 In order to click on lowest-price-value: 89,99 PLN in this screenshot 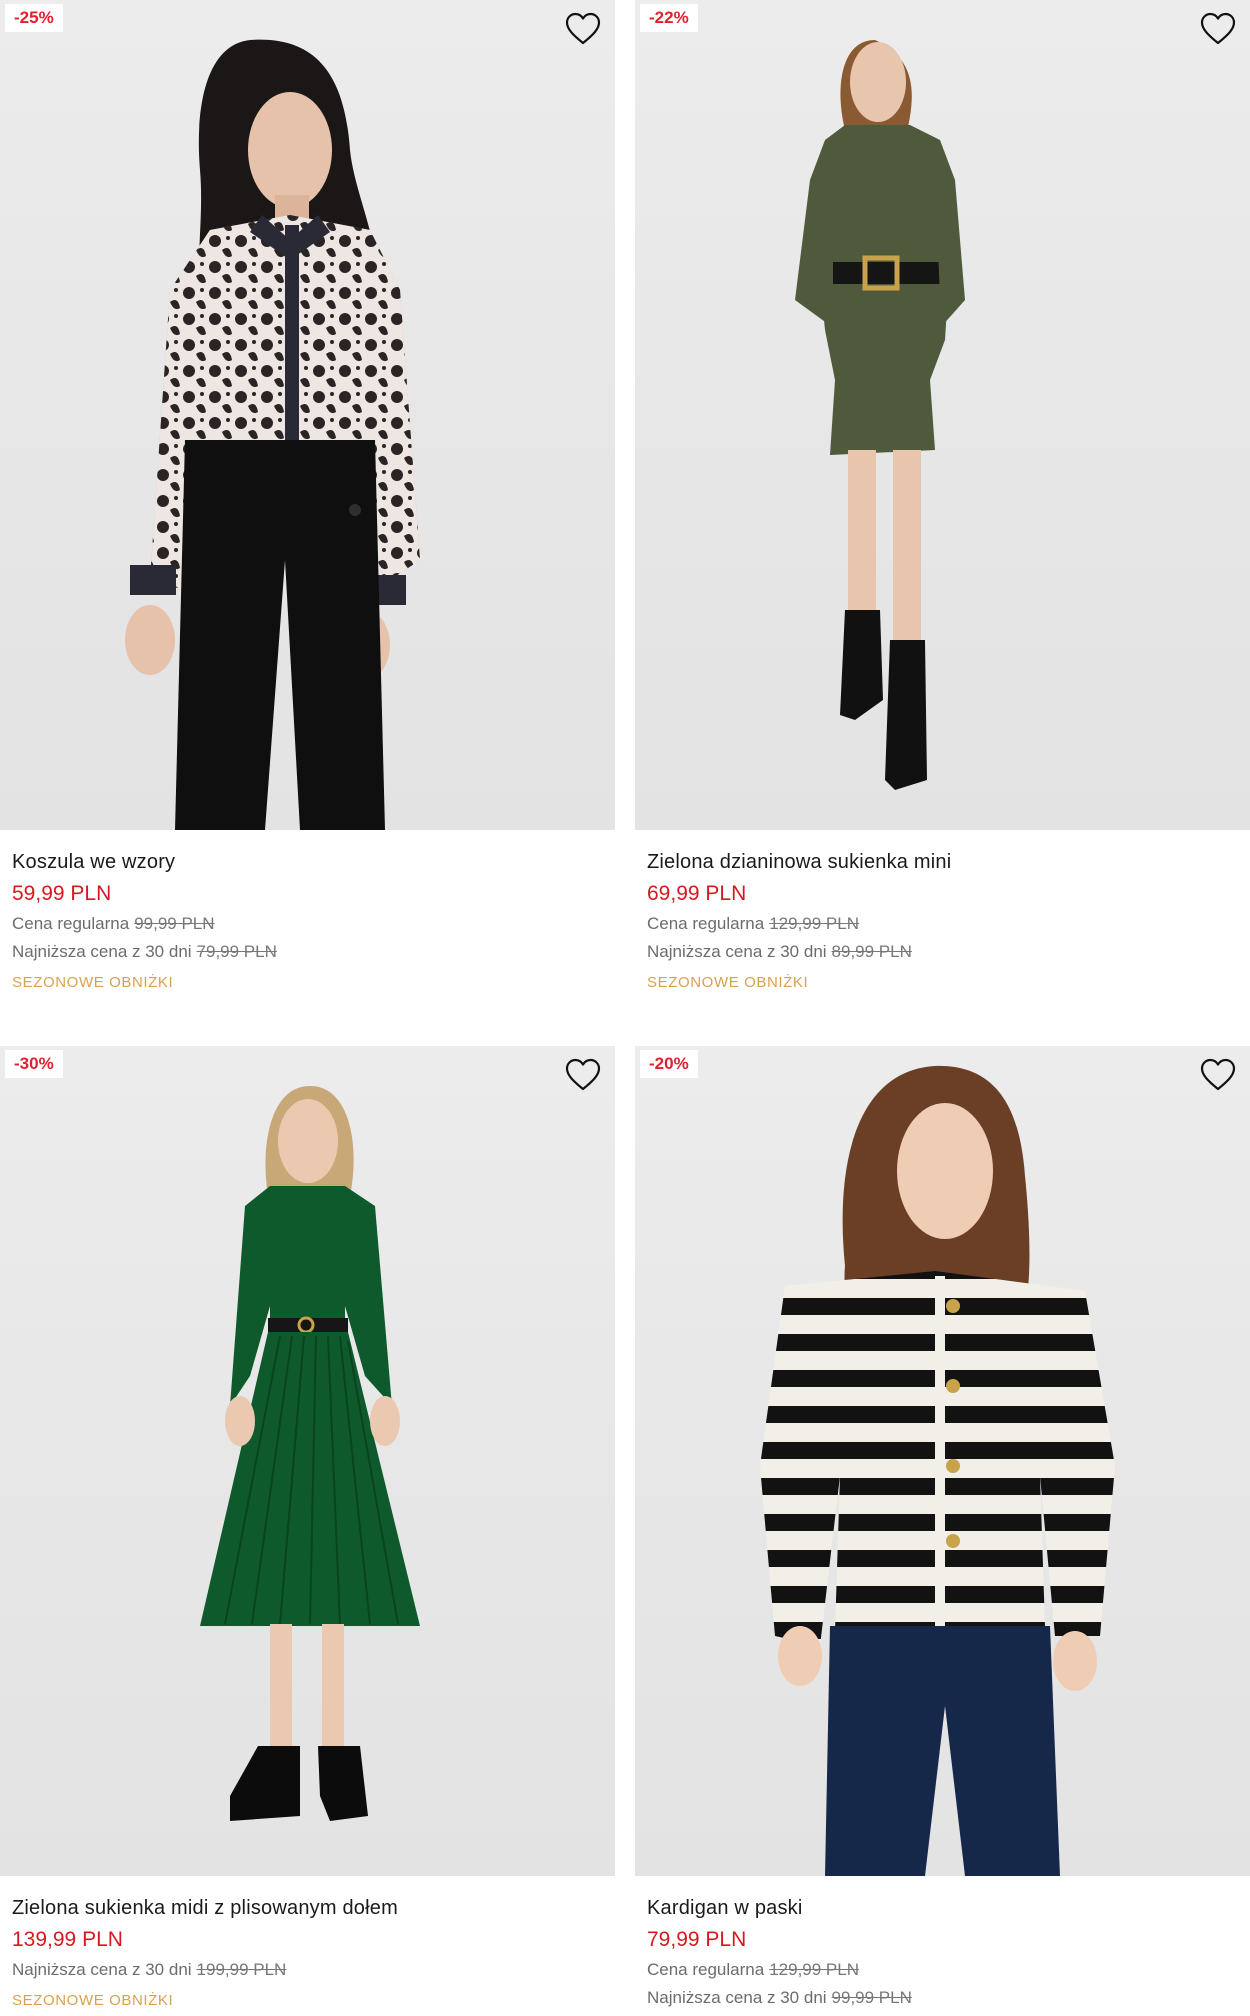, I will do `click(871, 951)`.